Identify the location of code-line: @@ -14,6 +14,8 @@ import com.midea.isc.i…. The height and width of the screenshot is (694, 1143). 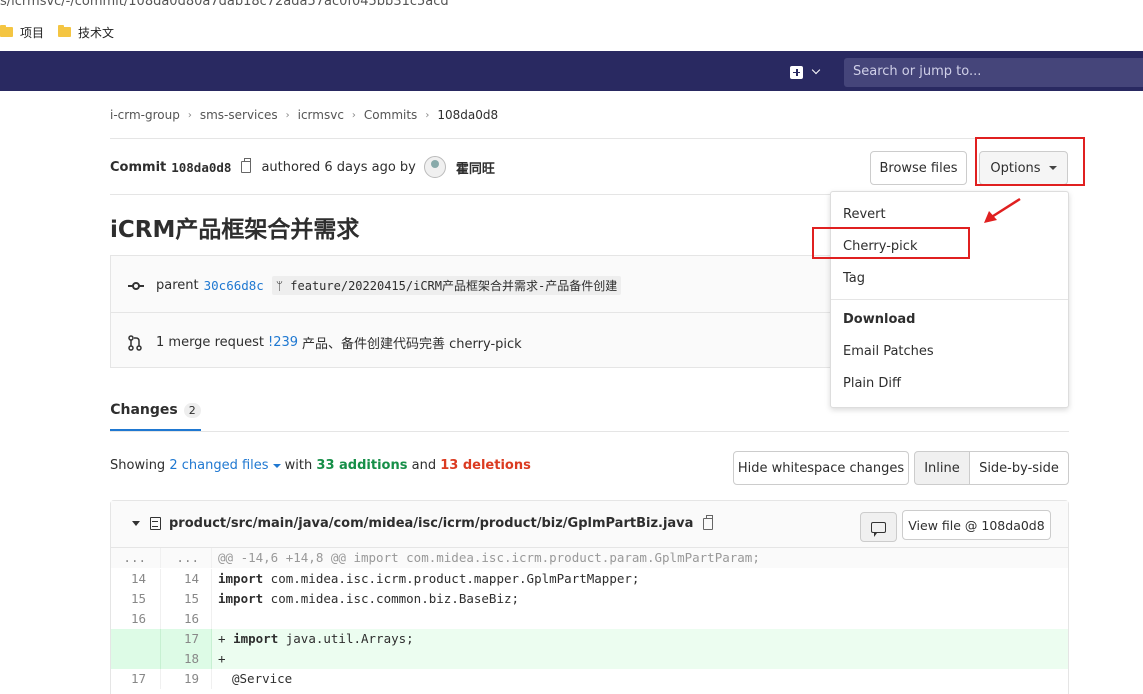
(489, 557).